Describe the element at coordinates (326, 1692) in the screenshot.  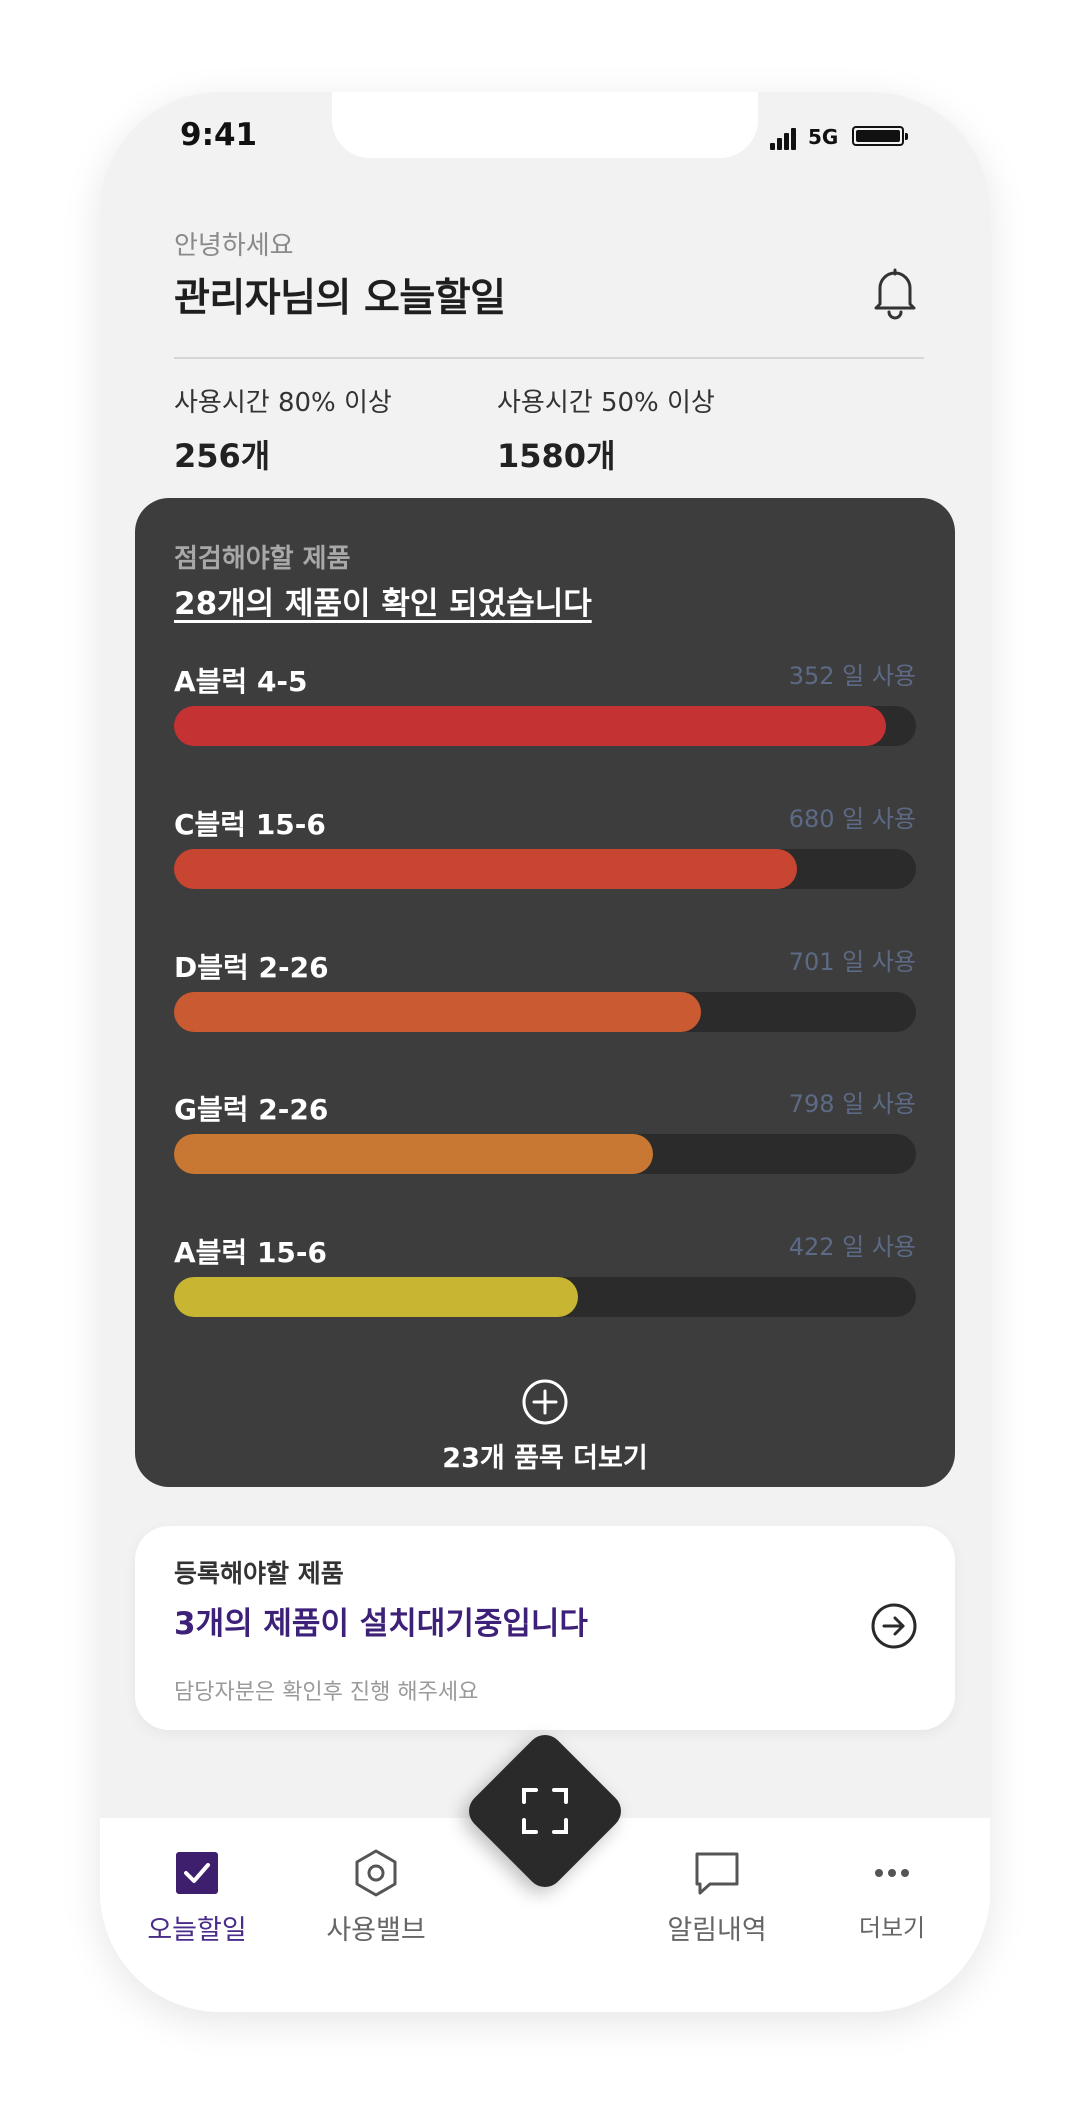
I see `register-subtext: 담당자분은 확인후 진행 해주세요` at that location.